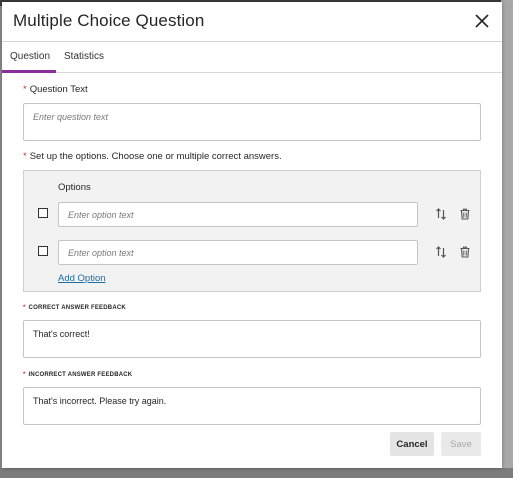 This screenshot has width=513, height=478. Describe the element at coordinates (77, 308) in the screenshot. I see `correct-feedback-label-text: CORRECT ANSWER FEEDBACK` at that location.